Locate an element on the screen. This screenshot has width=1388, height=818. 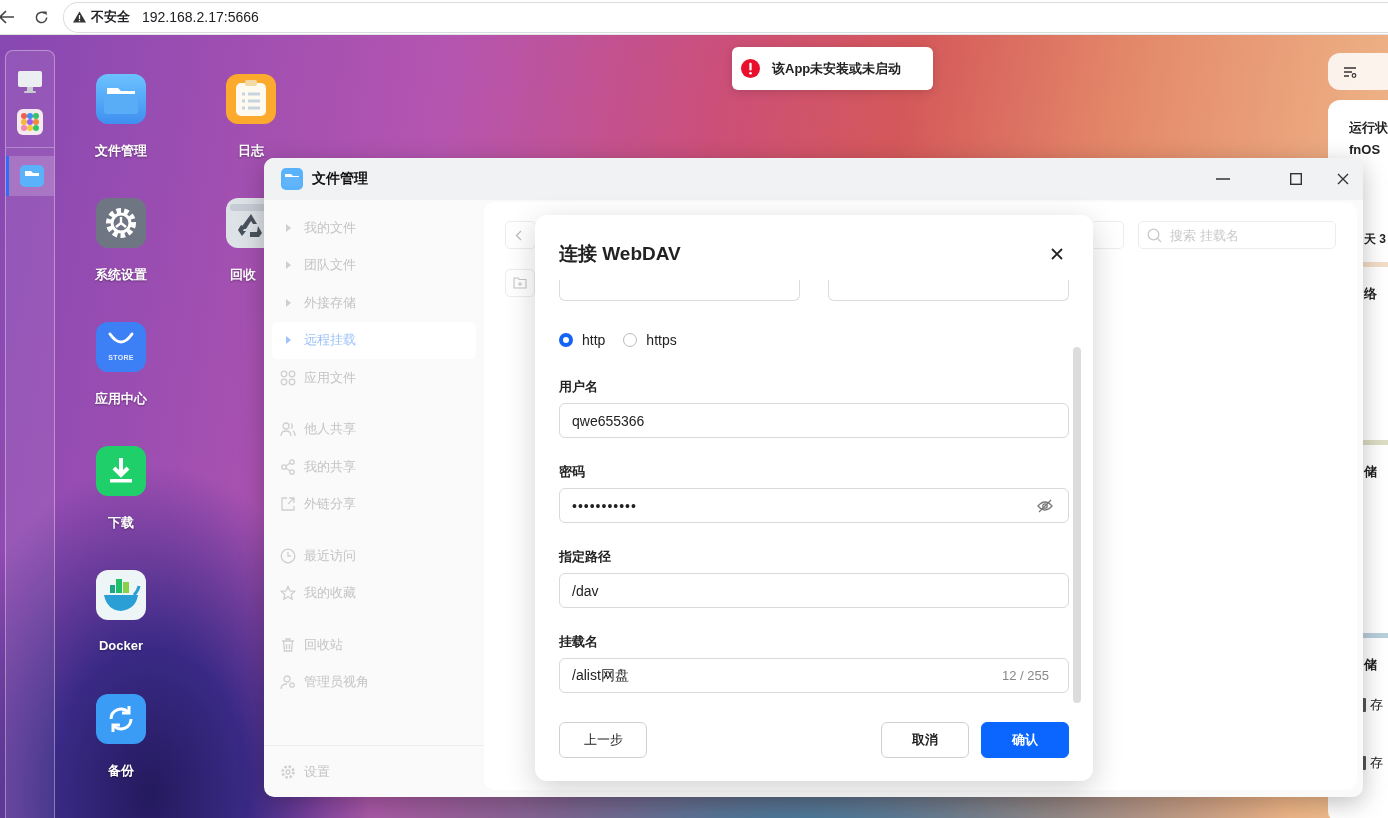
field-label: 用户名 is located at coordinates (579, 387).